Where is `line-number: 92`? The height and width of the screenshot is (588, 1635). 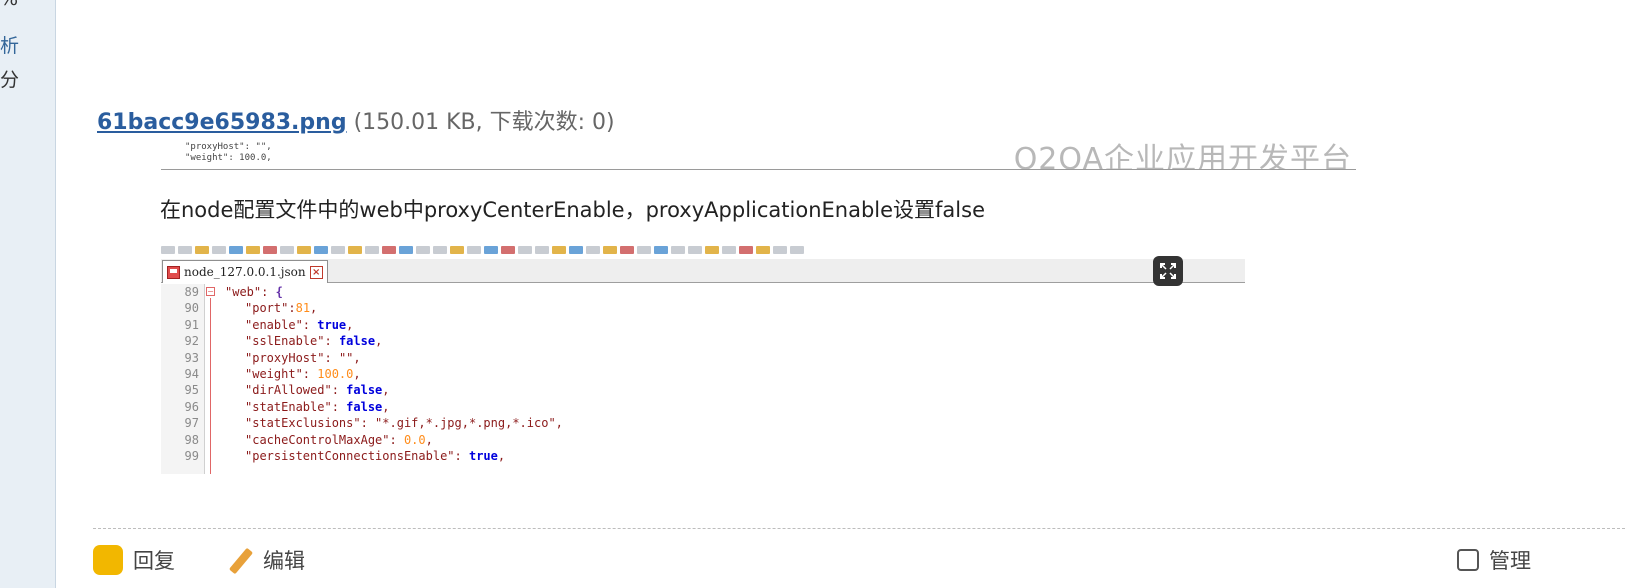 line-number: 92 is located at coordinates (191, 341).